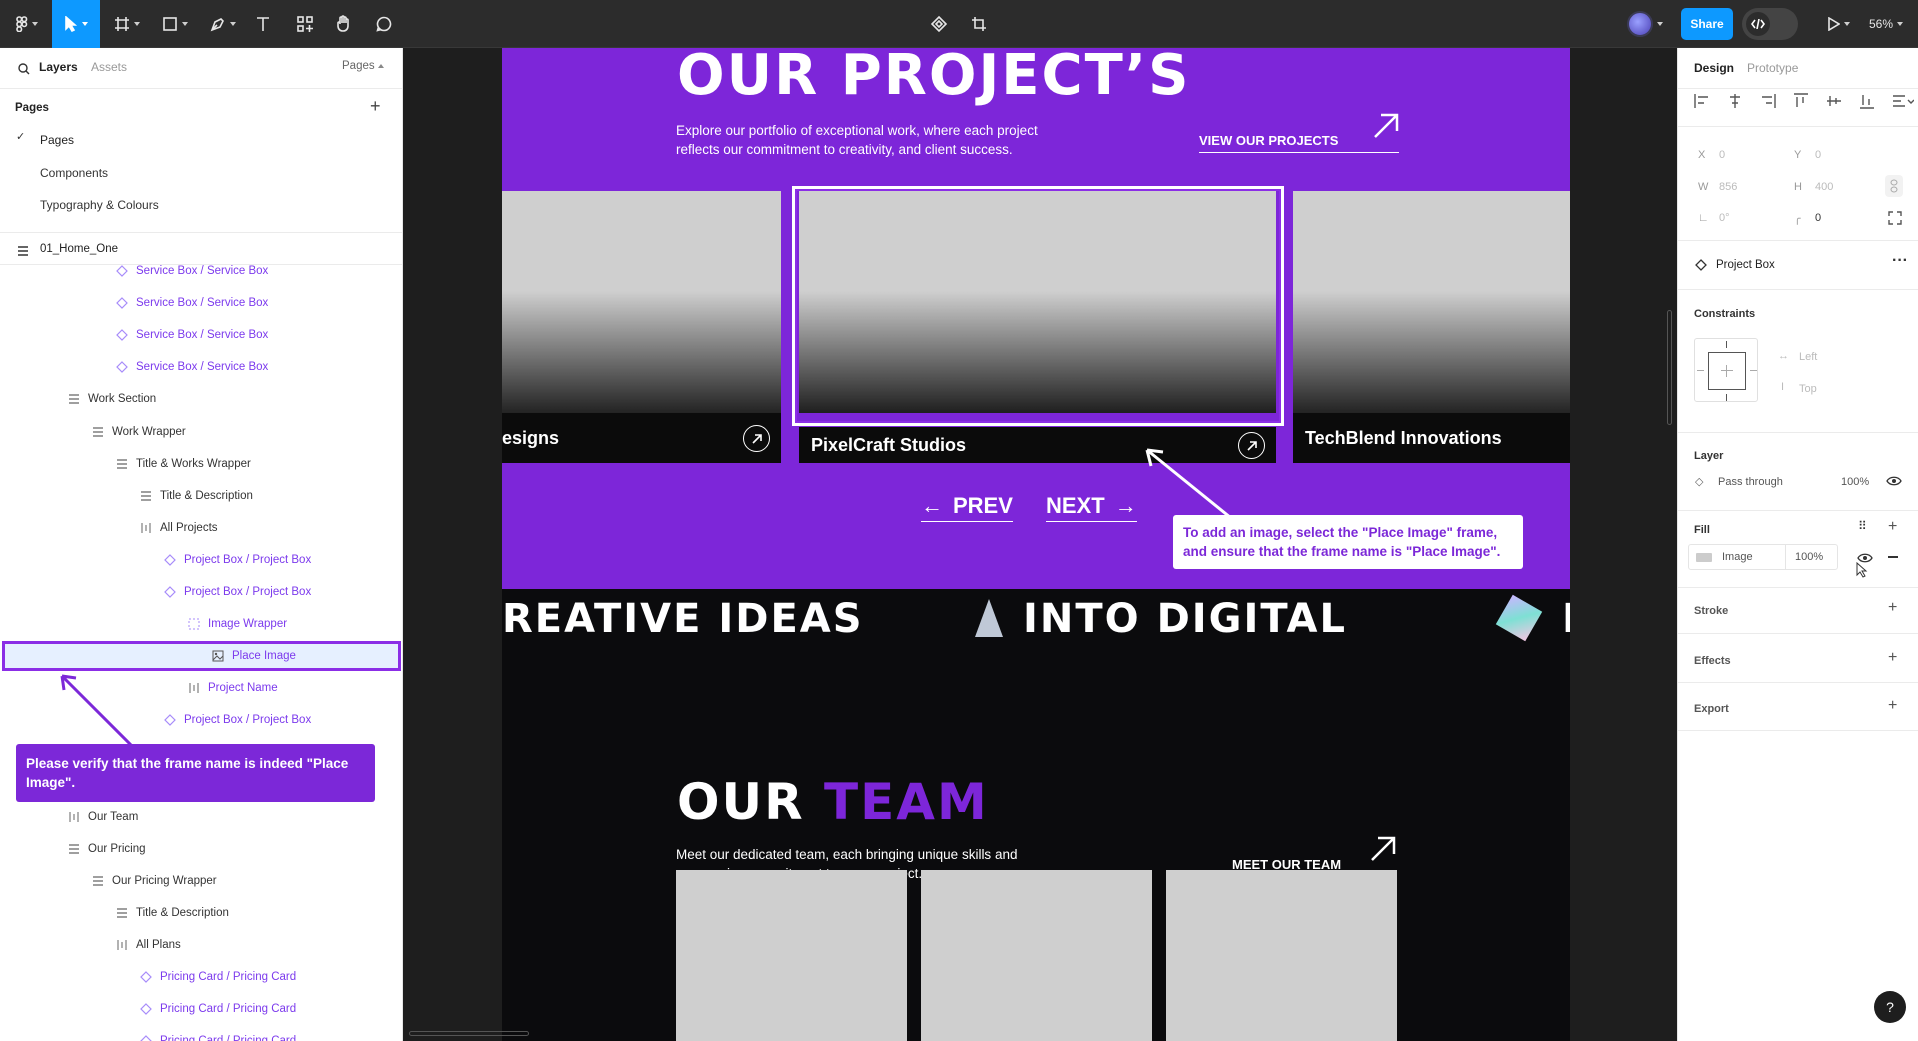 This screenshot has height=1041, width=1918. Describe the element at coordinates (384, 24) in the screenshot. I see `comment-tool-button` at that location.